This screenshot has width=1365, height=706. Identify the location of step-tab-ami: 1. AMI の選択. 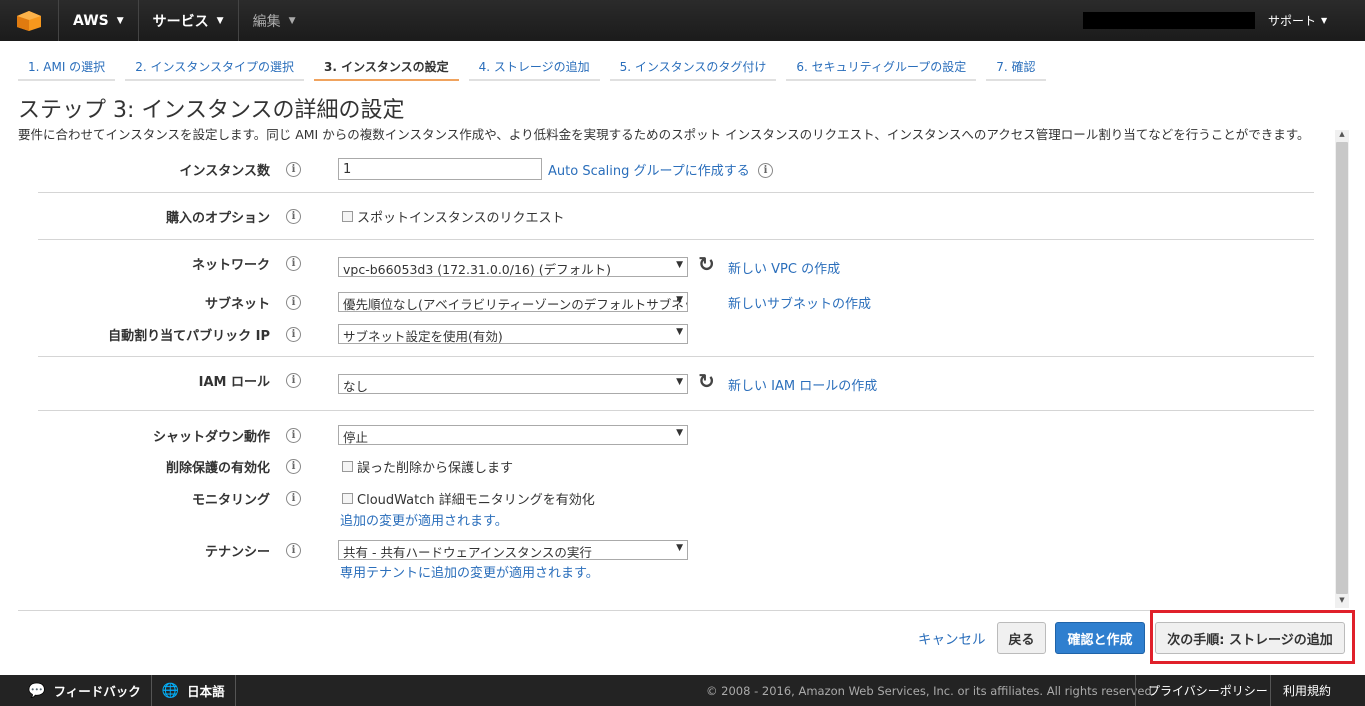
(67, 67).